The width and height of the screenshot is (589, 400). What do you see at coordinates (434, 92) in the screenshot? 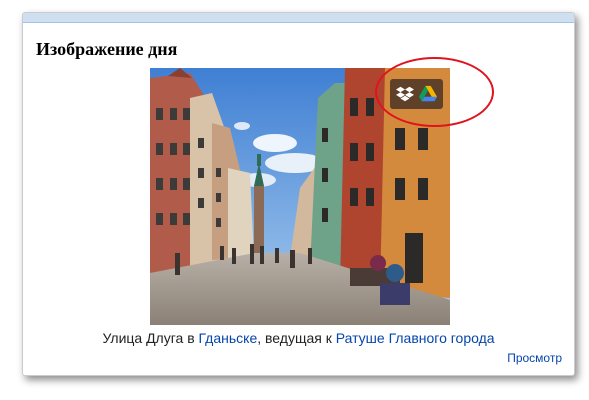
I see `highlight-ring` at bounding box center [434, 92].